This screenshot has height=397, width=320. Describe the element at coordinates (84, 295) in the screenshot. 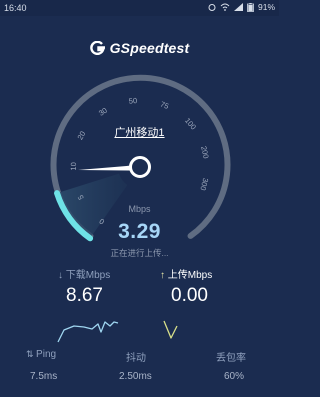

I see `download-value: 8.67` at that location.